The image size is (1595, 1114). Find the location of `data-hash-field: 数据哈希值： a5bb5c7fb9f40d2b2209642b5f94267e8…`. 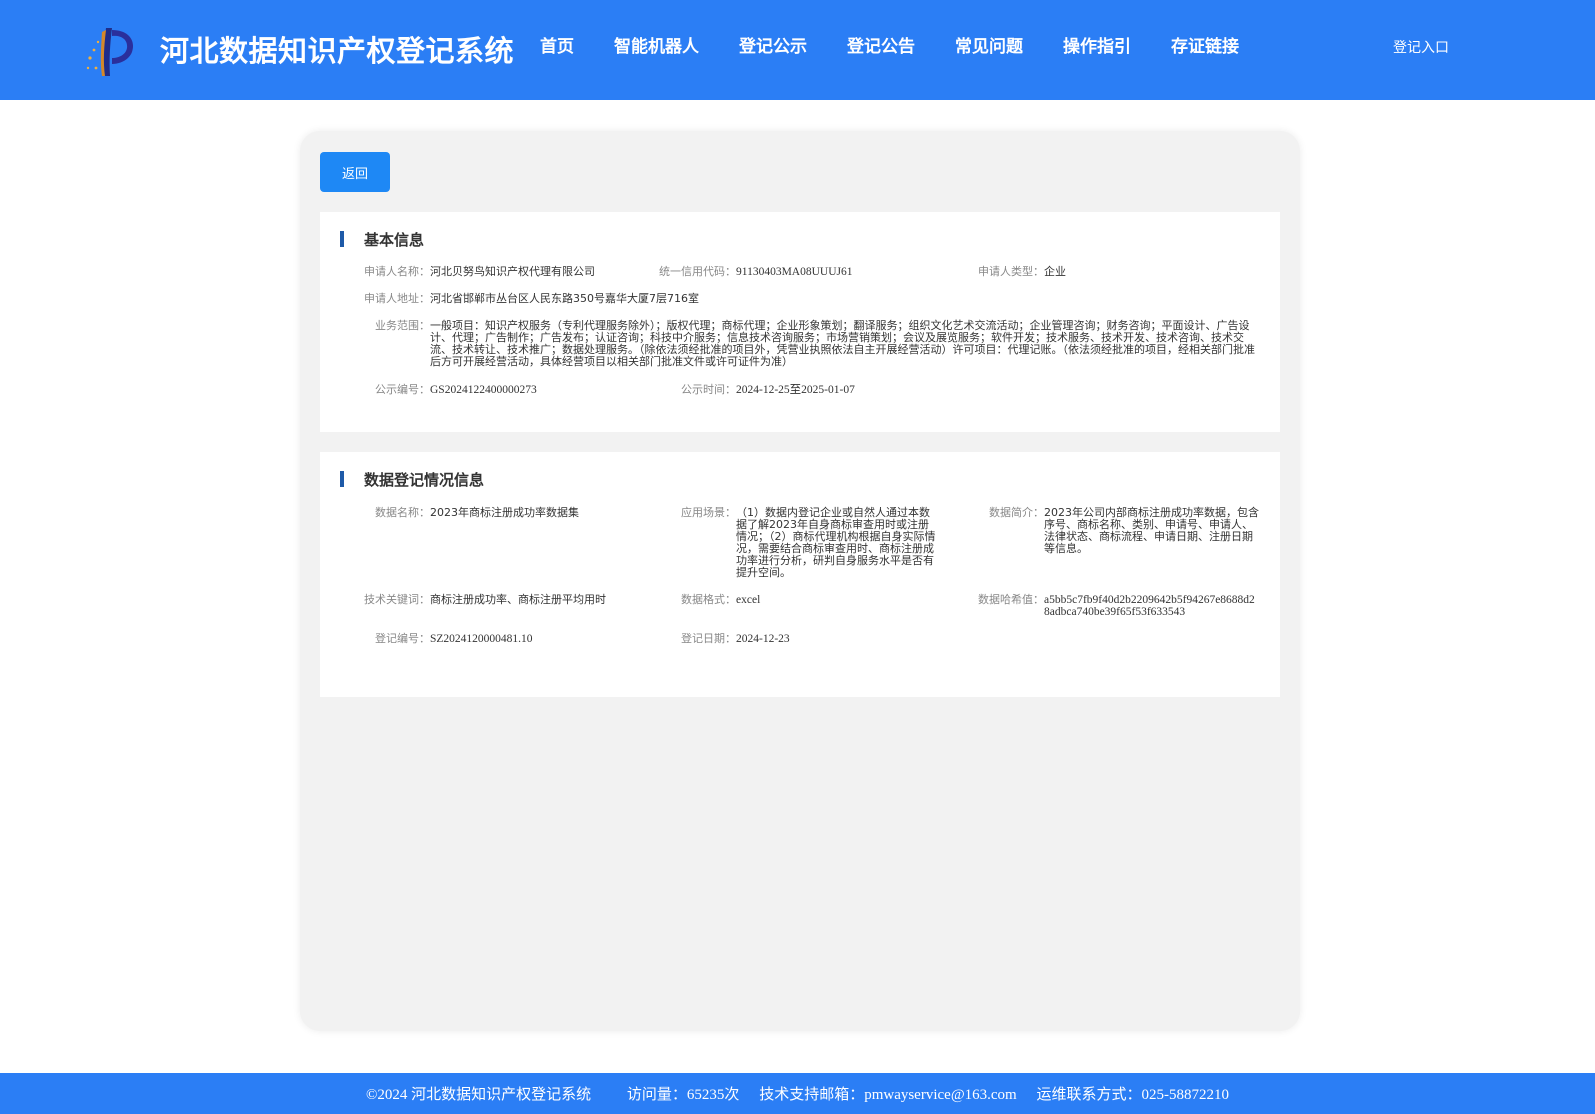

data-hash-field: 数据哈希值： a5bb5c7fb9f40d2b2209642b5f94267e8… is located at coordinates (1115, 606).